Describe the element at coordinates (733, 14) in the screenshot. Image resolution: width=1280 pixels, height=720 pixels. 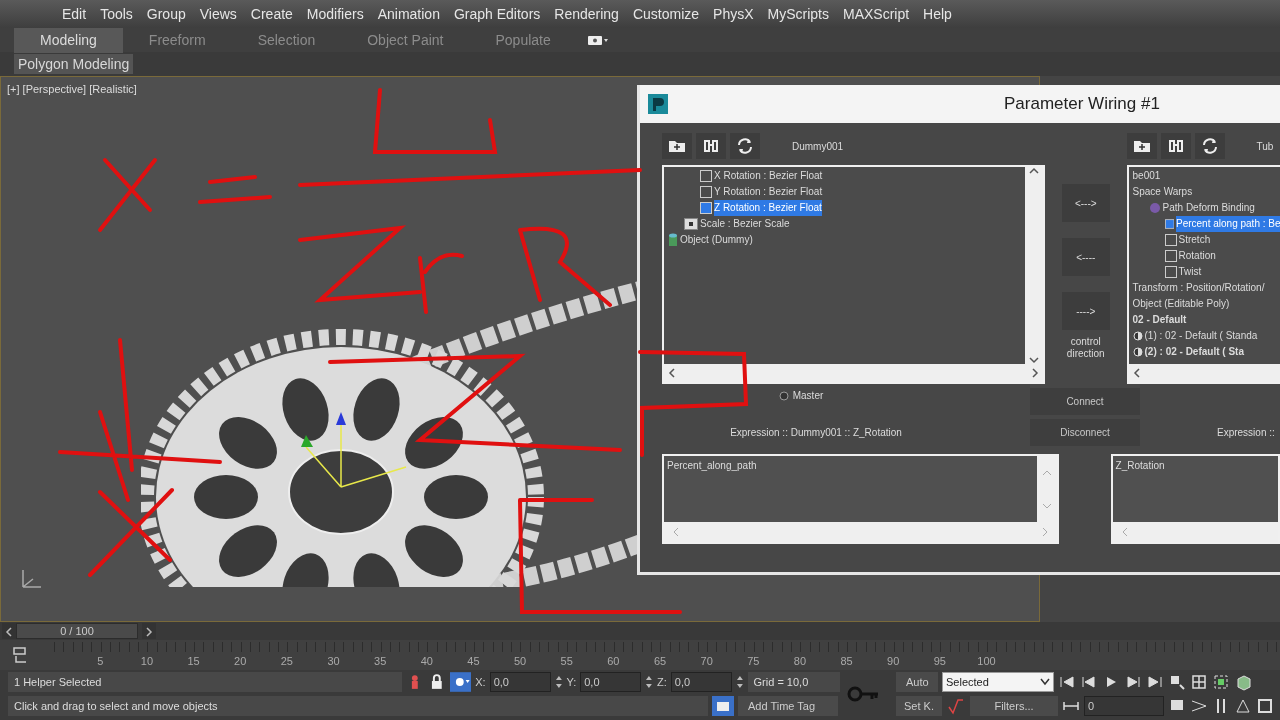
I see `menu-item: PhysX` at that location.